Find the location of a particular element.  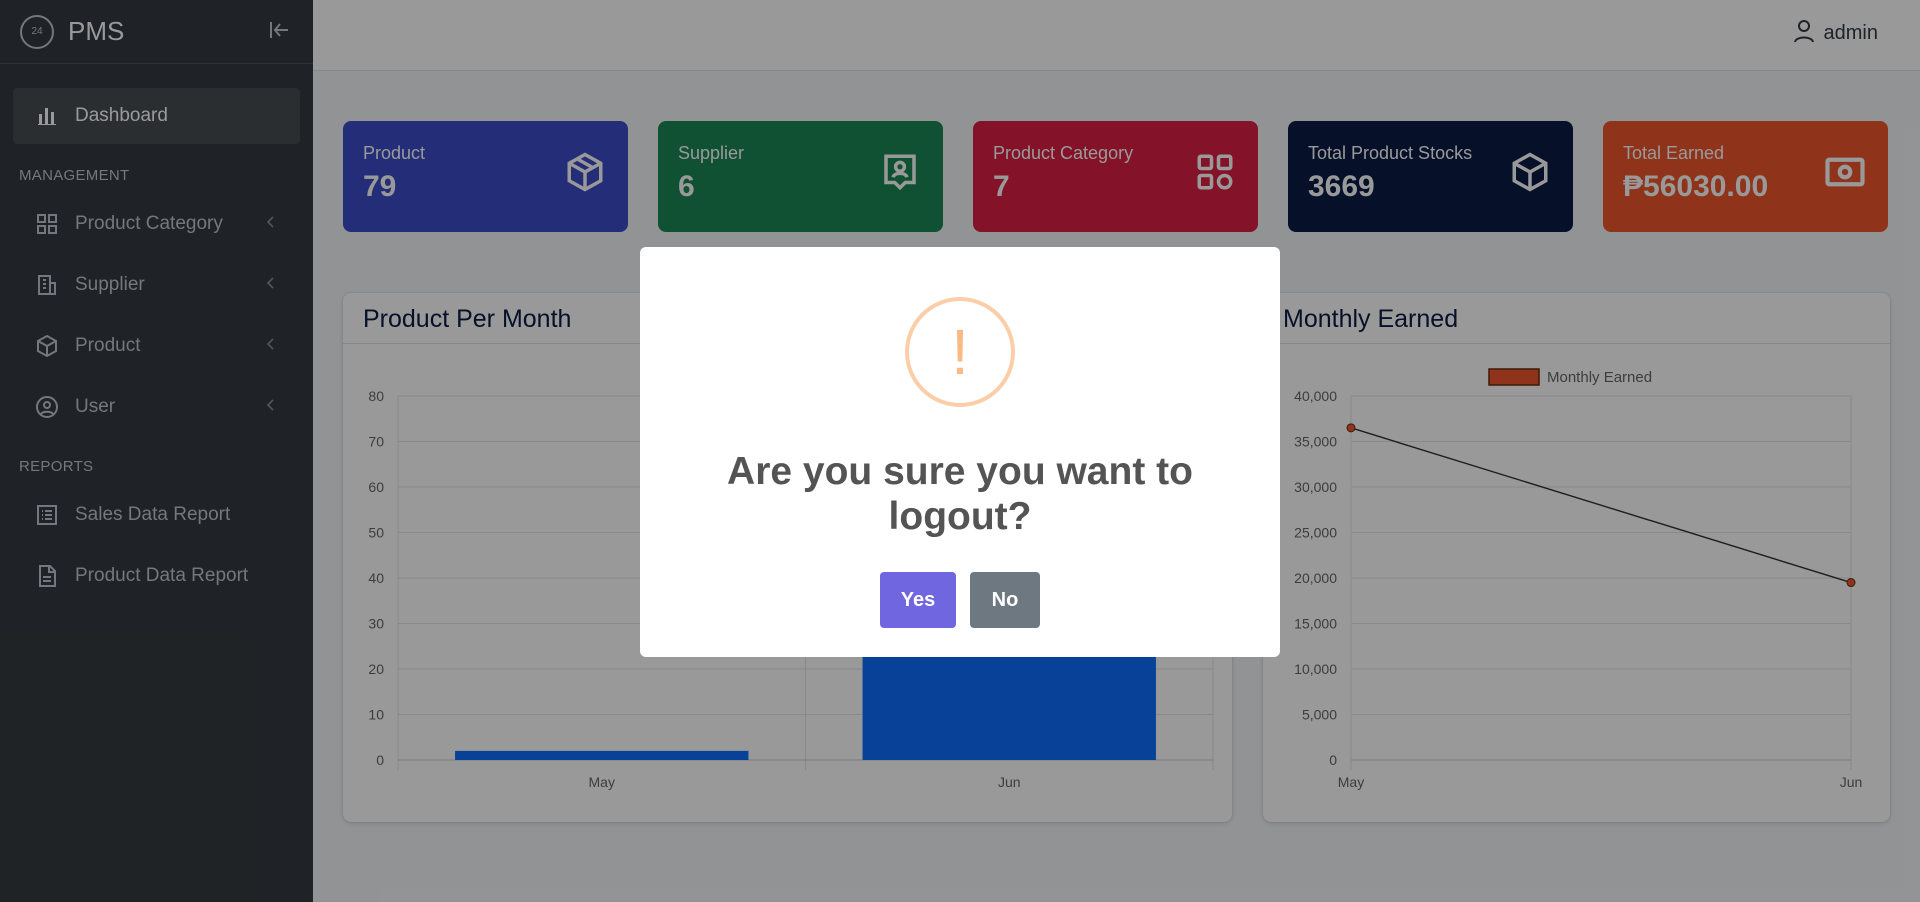

yes-button: Yes is located at coordinates (918, 600).